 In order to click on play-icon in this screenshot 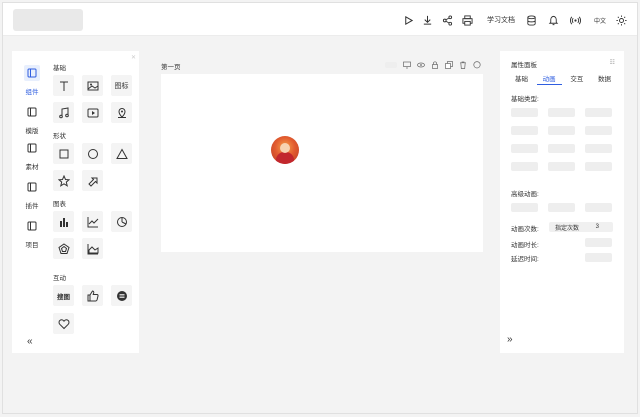, I will do `click(408, 20)`.